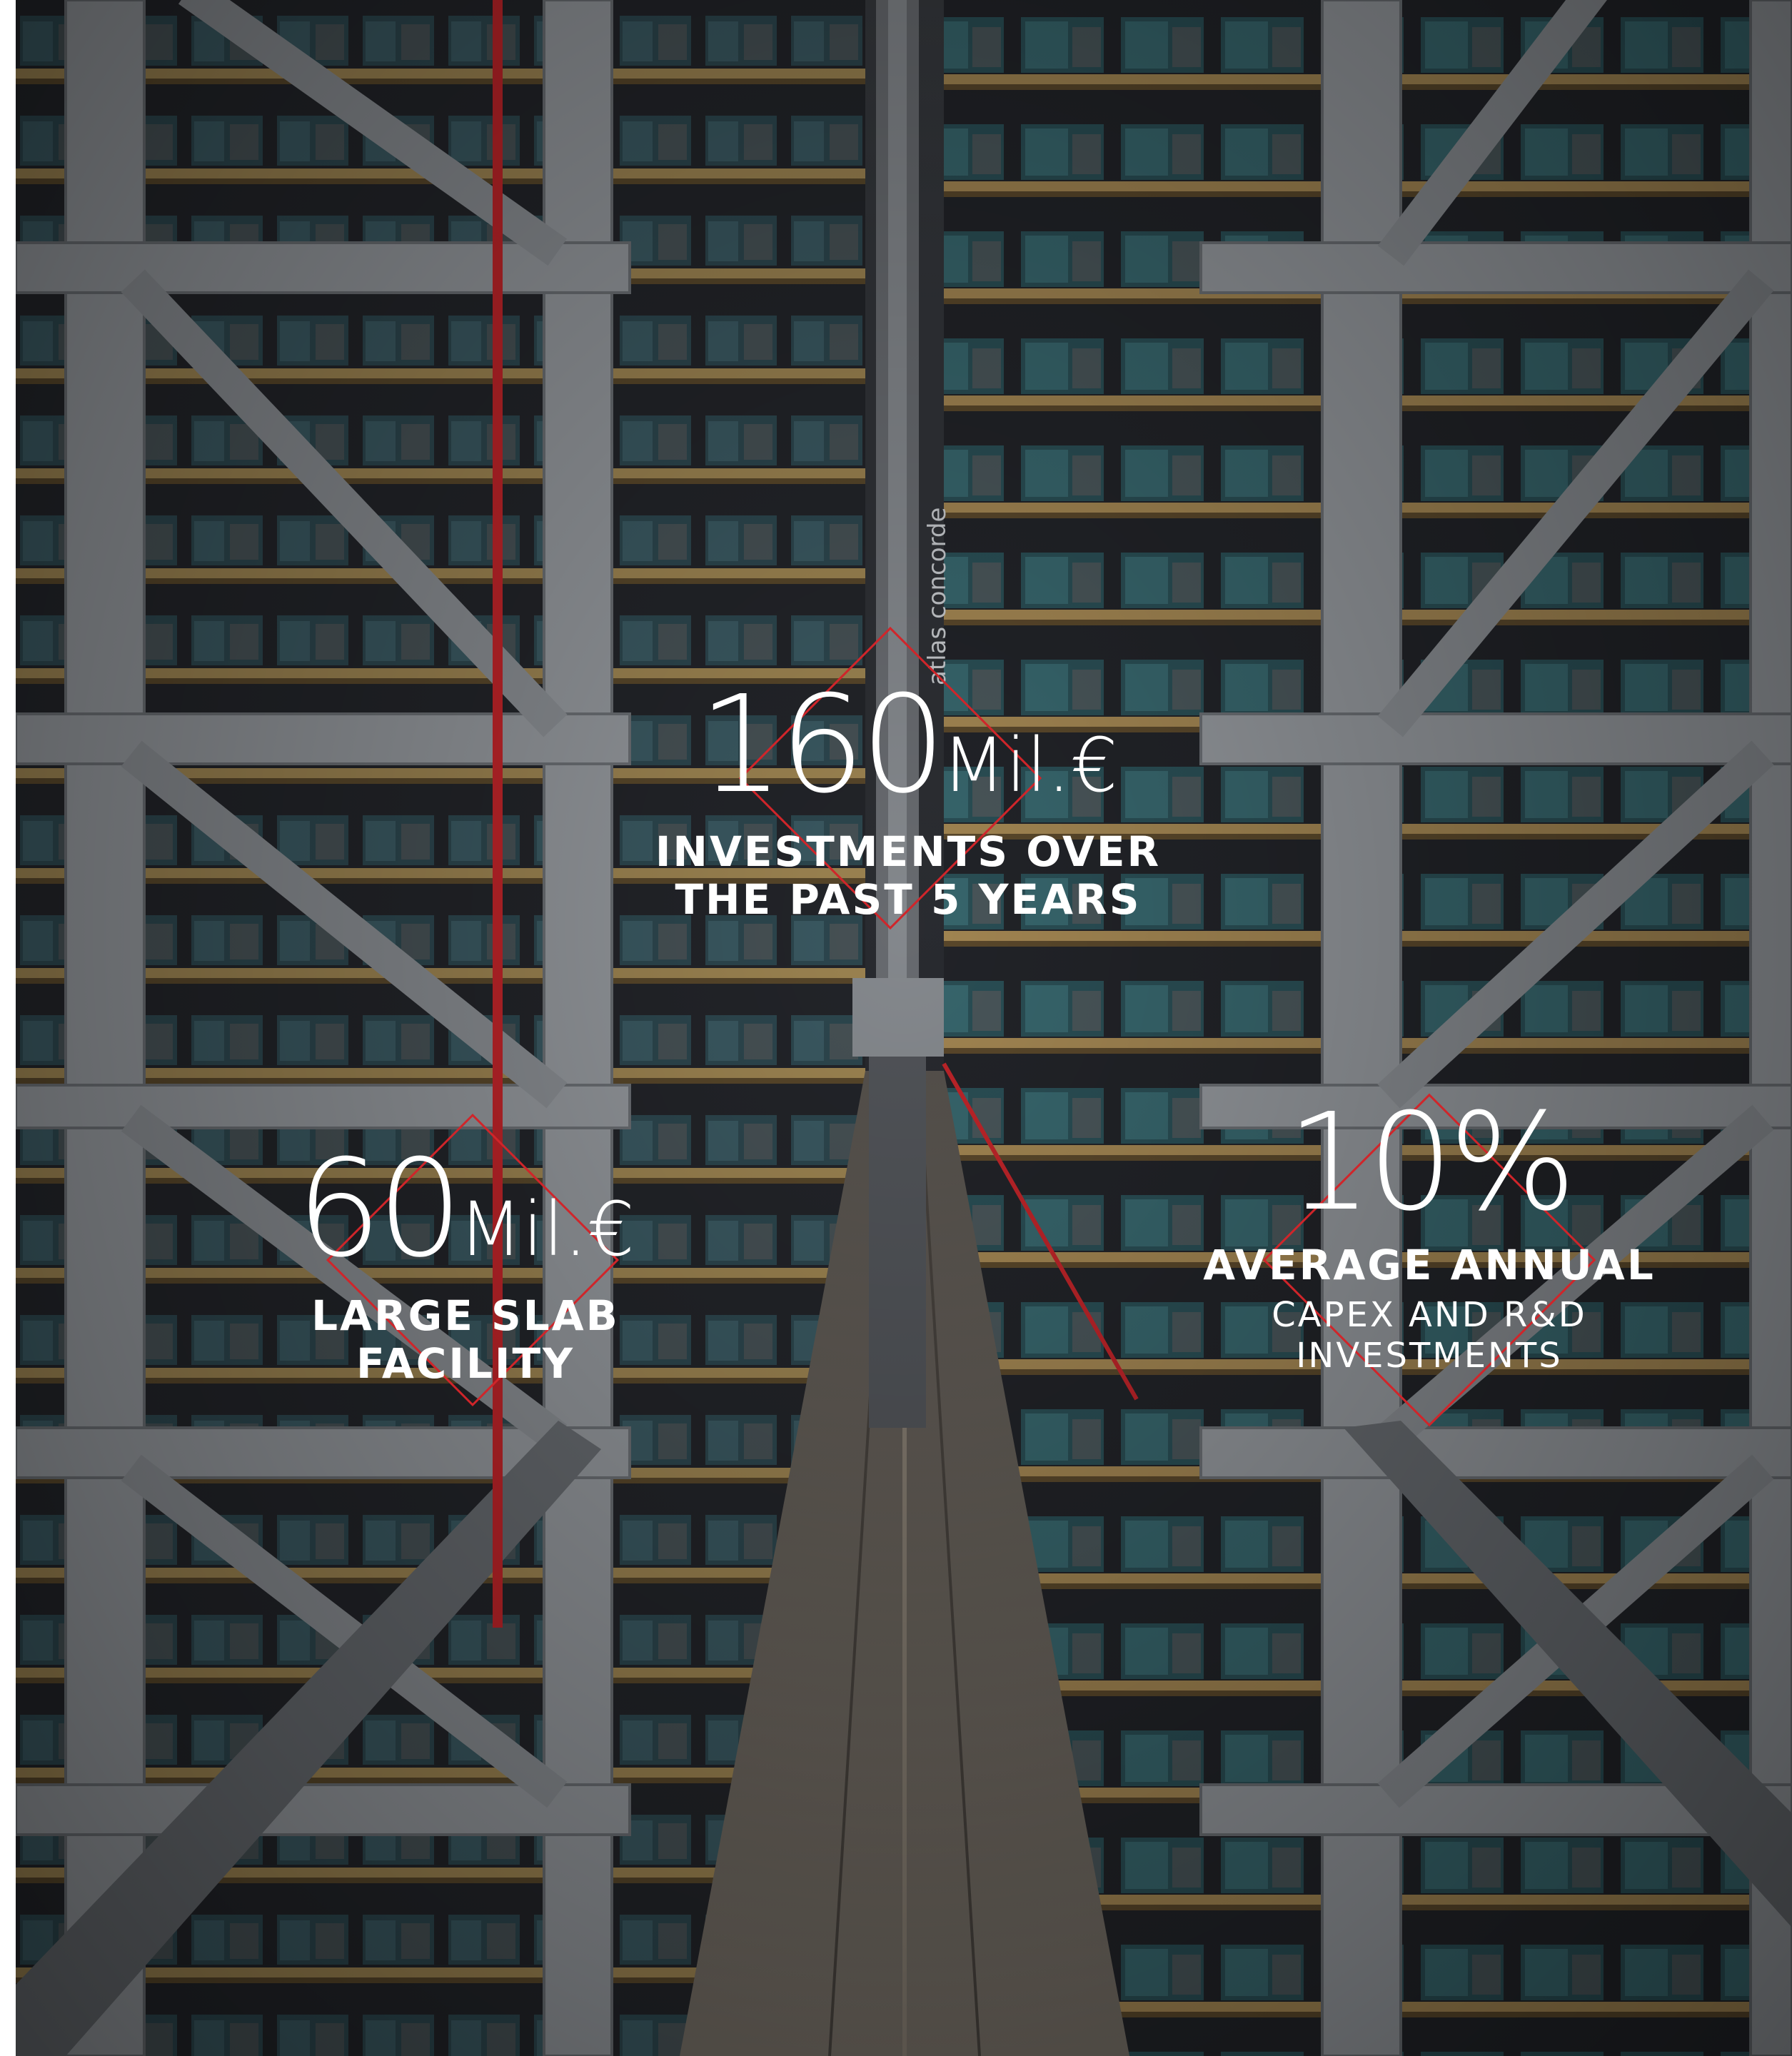 This screenshot has height=2056, width=1792. Describe the element at coordinates (466, 1363) in the screenshot. I see `stat-2-caption-line-2: FACILITY` at that location.